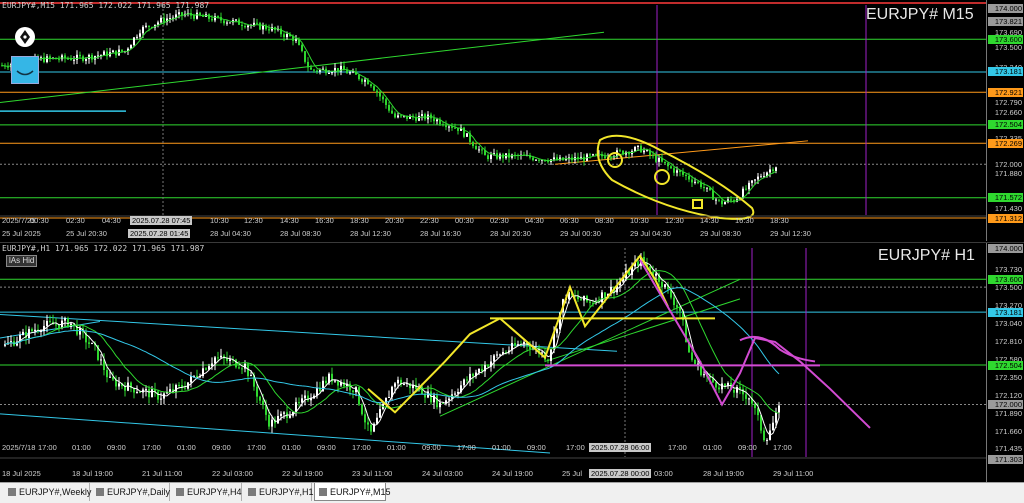 Image resolution: width=1024 pixels, height=503 pixels. What do you see at coordinates (744, 220) in the screenshot?
I see `time-label: 16:30` at bounding box center [744, 220].